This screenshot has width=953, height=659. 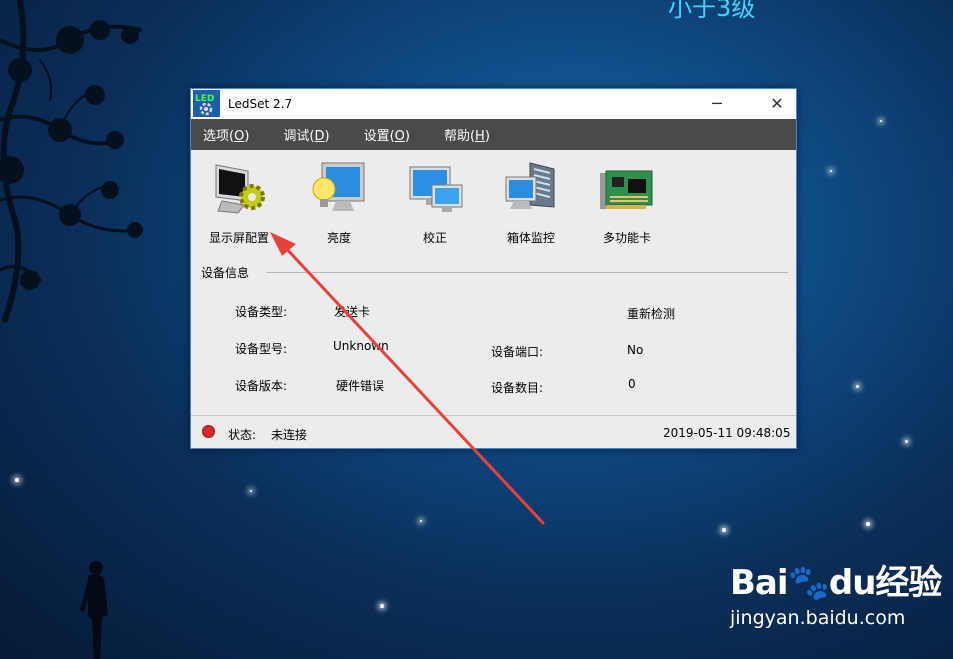 I want to click on monitor-bulb-icon, so click(x=338, y=186).